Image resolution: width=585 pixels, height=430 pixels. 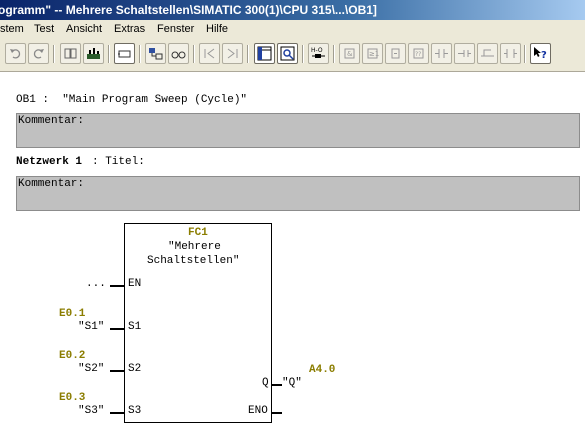 What do you see at coordinates (322, 370) in the screenshot?
I see `q-address: A4.0` at bounding box center [322, 370].